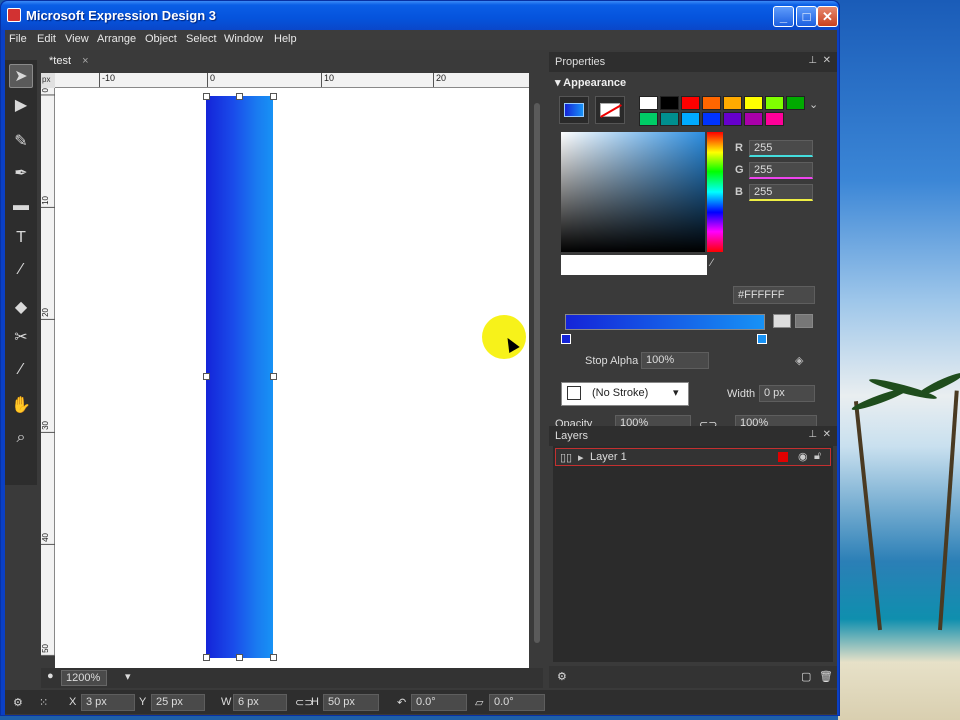  I want to click on x-field: 3 px, so click(108, 702).